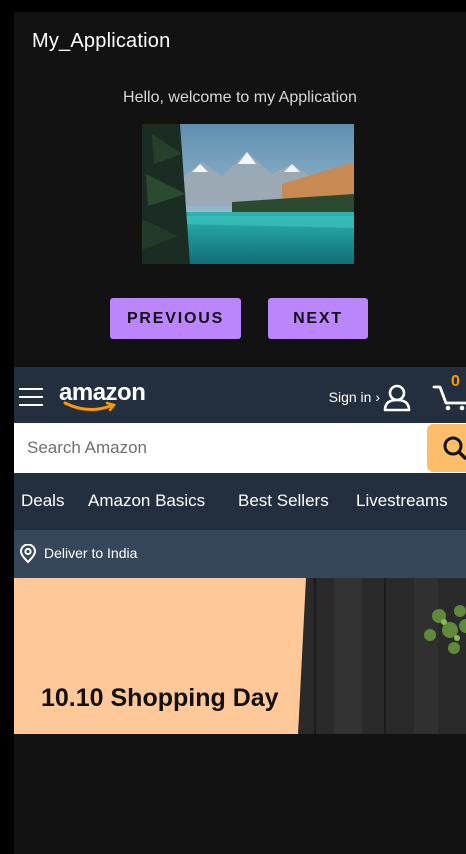 This screenshot has height=854, width=466. Describe the element at coordinates (248, 194) in the screenshot. I see `landscape-image` at that location.